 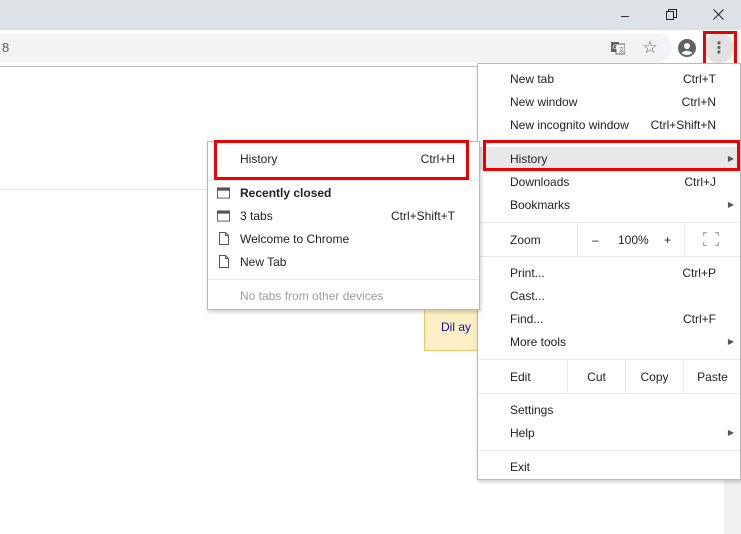 I want to click on submenu-item-welcome-to-chrome: Welcome to Chrome, so click(x=343, y=238).